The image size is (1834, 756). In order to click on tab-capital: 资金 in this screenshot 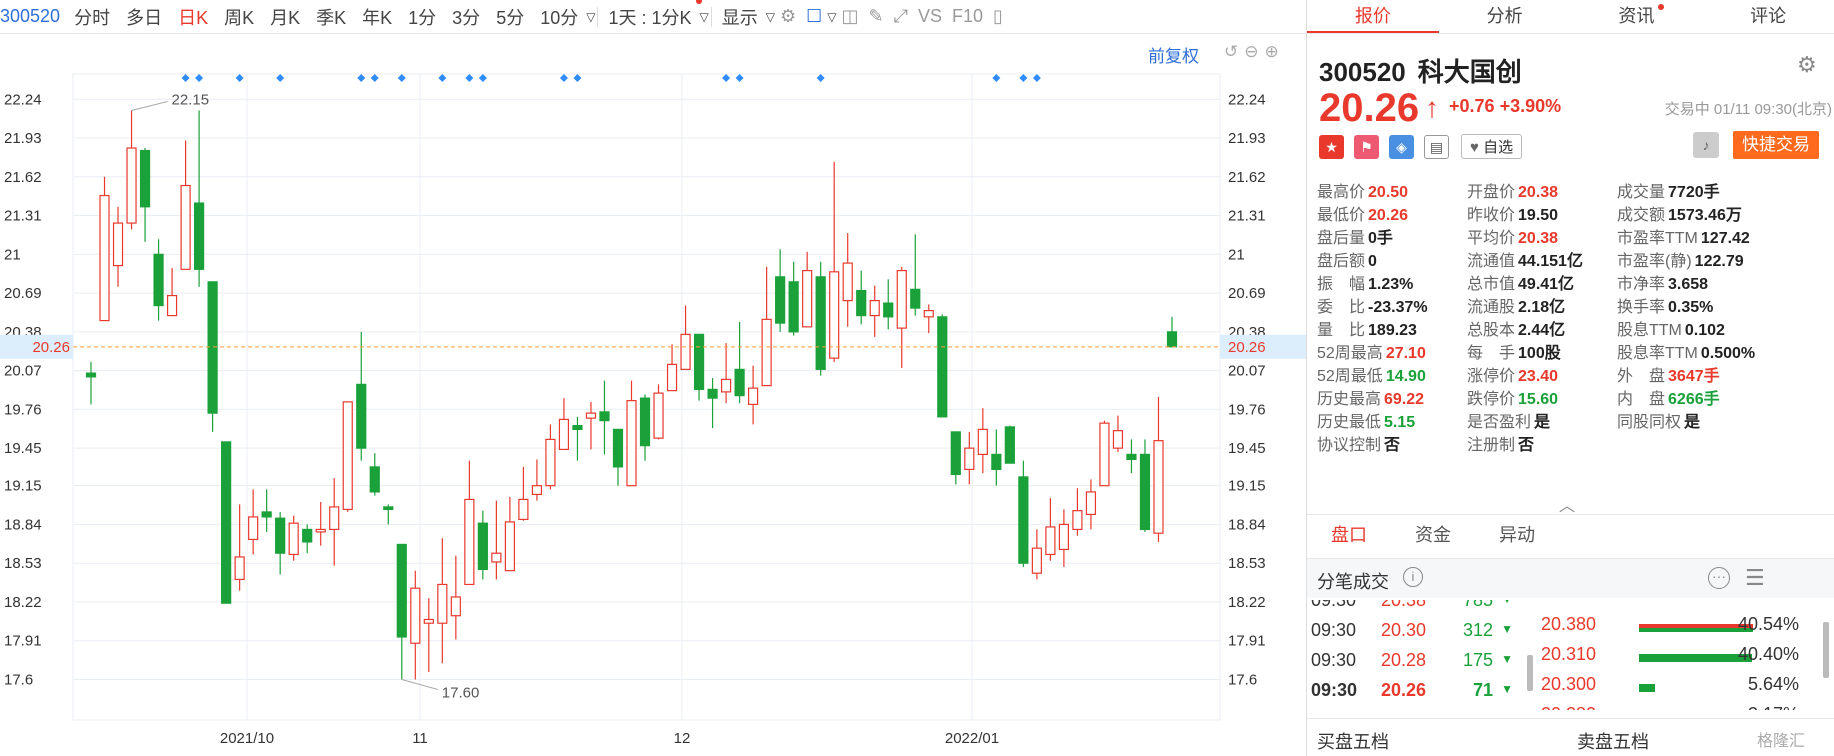, I will do `click(1433, 535)`.